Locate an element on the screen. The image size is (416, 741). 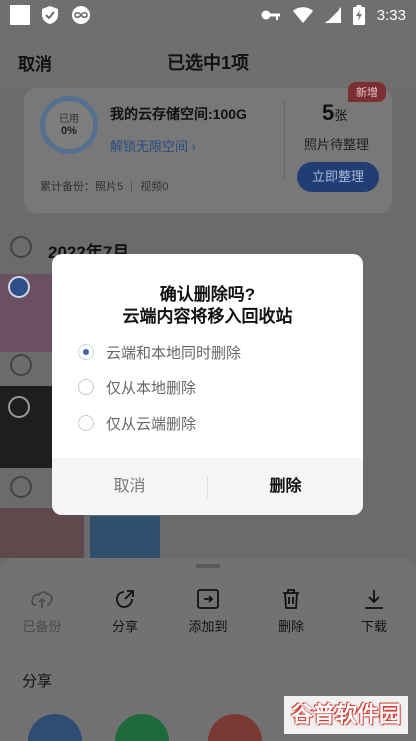
watermark-logo: 谷普软件园 is located at coordinates (346, 715).